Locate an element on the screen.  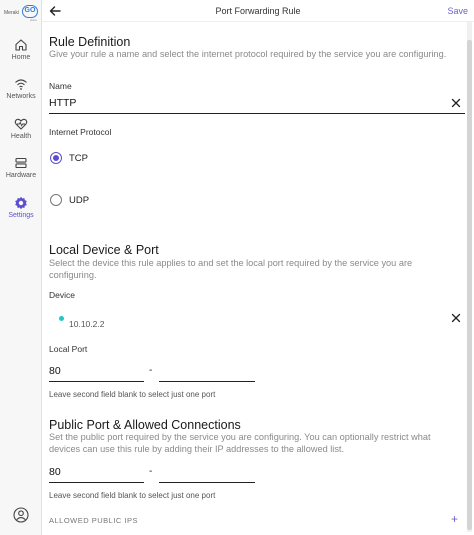
sidebar-item-label: Settings is located at coordinates (21, 215).